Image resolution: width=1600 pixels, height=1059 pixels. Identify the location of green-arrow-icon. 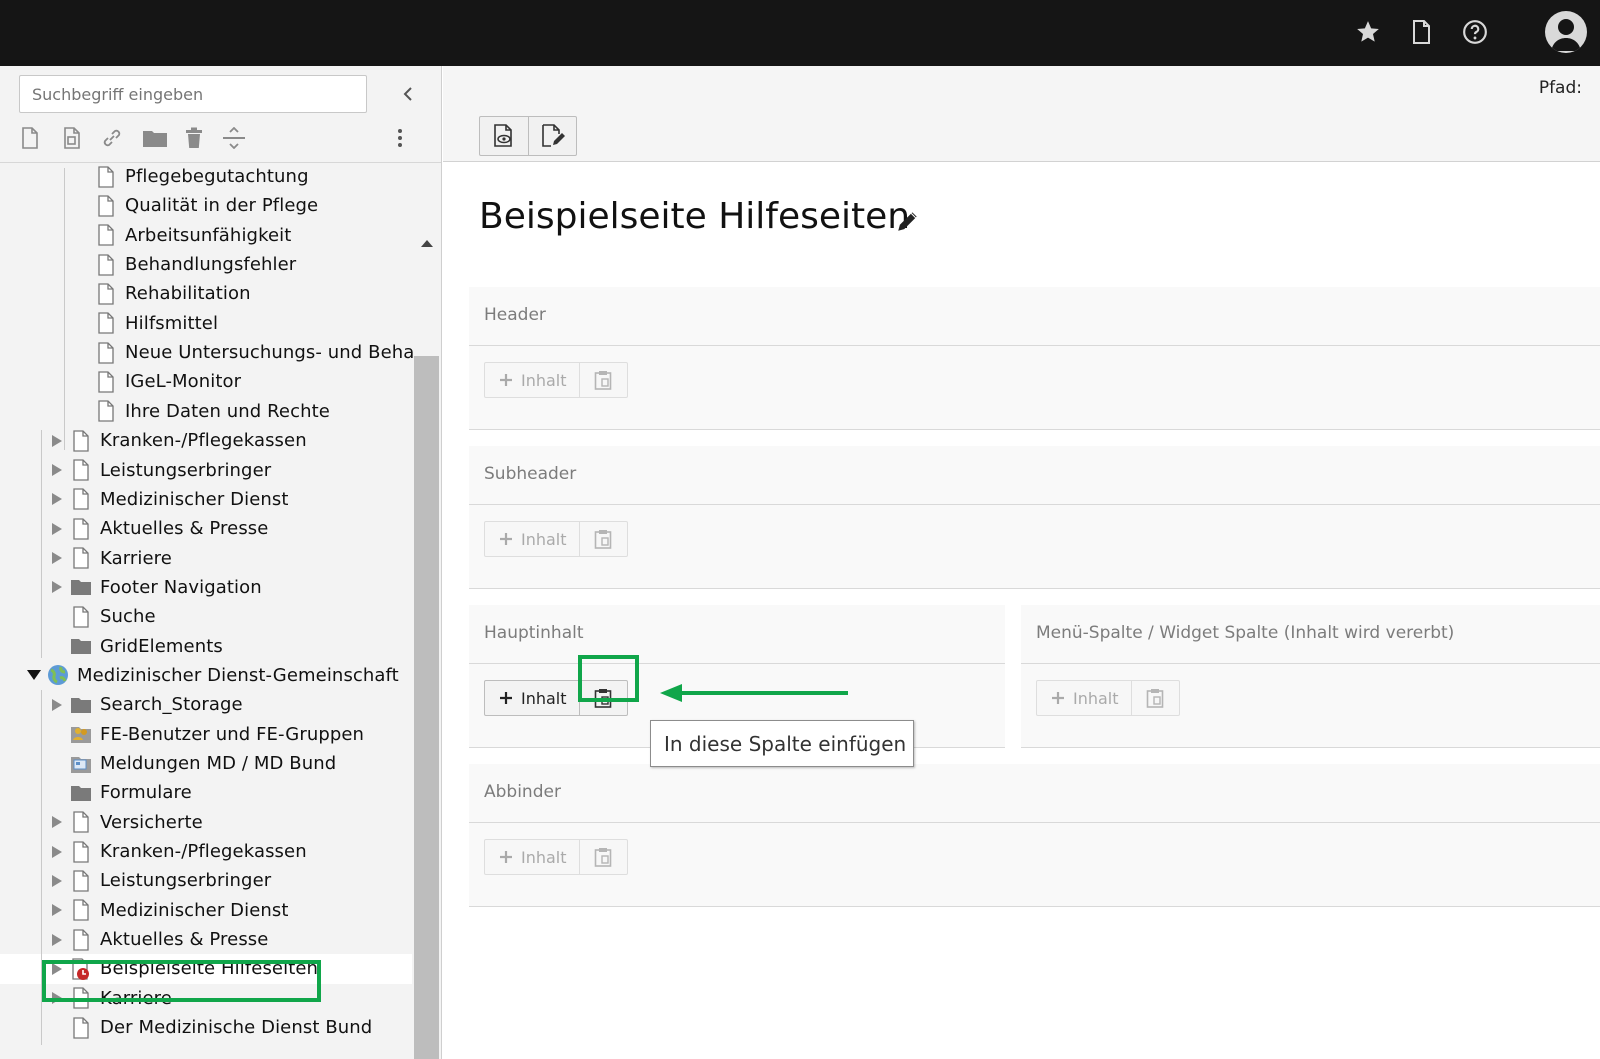
(754, 693).